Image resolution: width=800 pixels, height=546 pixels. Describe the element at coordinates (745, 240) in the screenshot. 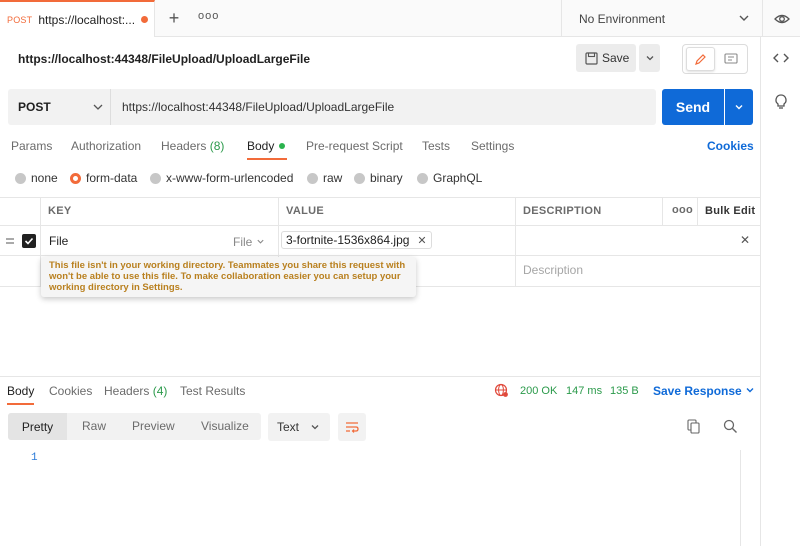

I see `delete-row-icon: ✕` at that location.